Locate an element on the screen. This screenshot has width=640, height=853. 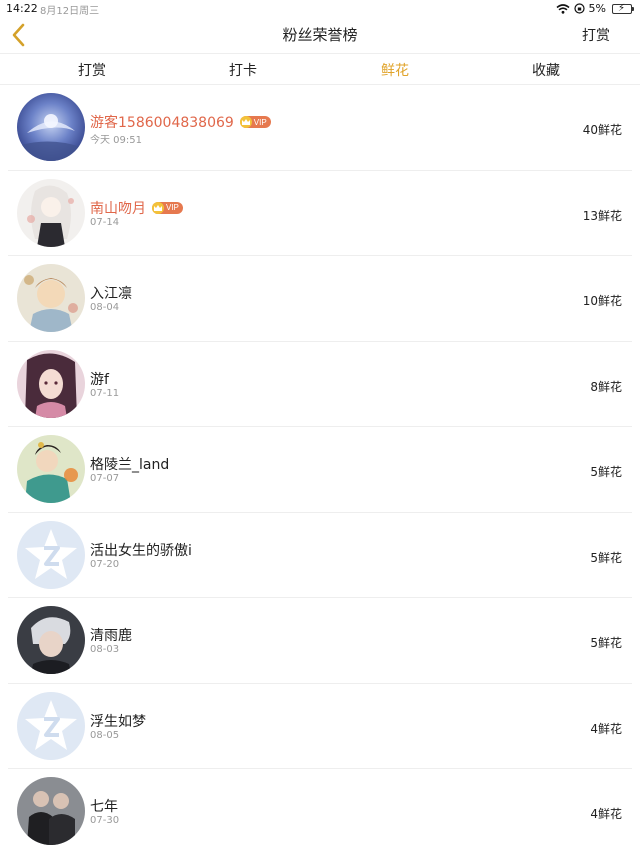
list-item: 活出女生的骄傲i 07-20 5鲜花 is located at coordinates (320, 556).